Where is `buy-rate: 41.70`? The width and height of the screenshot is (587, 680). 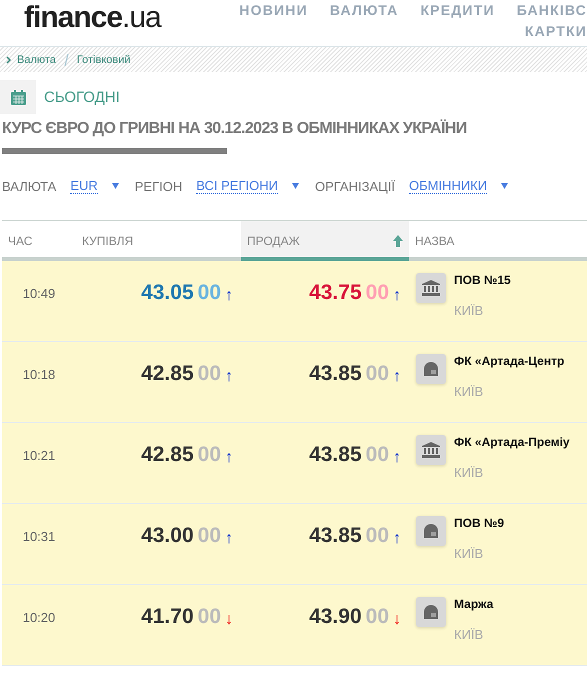 buy-rate: 41.70 is located at coordinates (167, 617).